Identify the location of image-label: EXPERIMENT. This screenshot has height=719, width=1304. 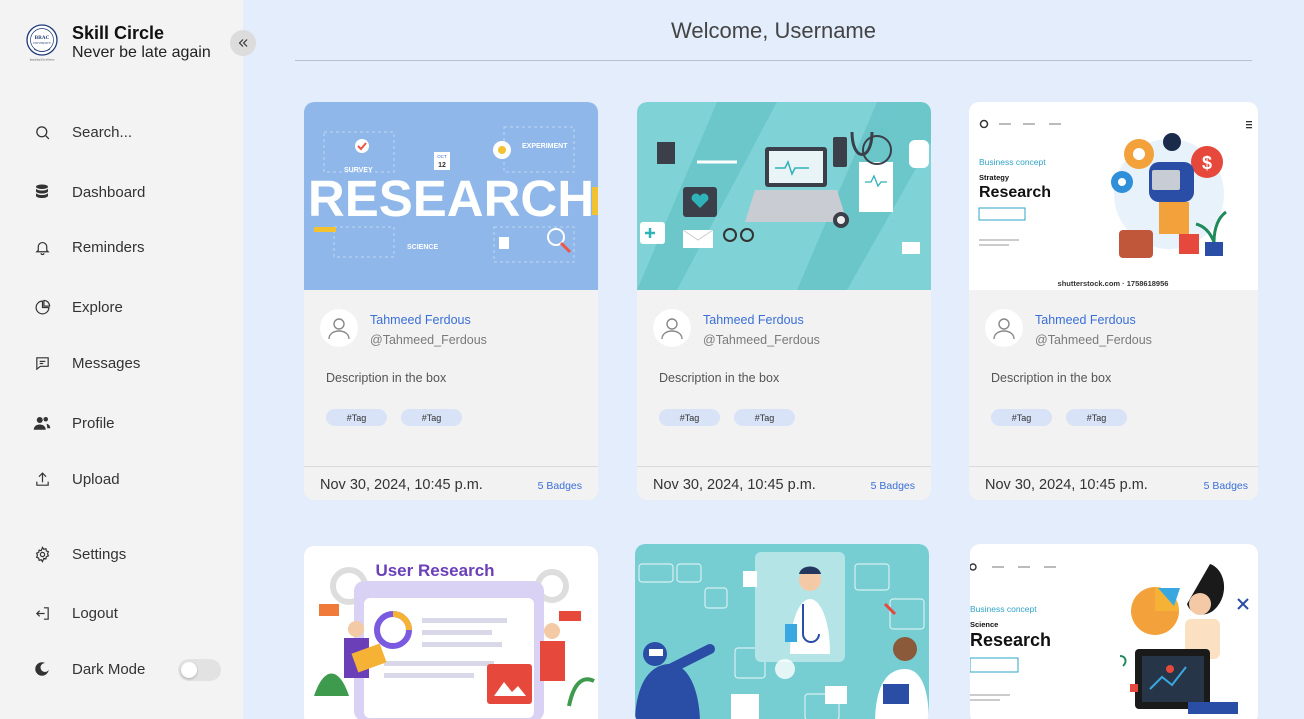
(545, 146).